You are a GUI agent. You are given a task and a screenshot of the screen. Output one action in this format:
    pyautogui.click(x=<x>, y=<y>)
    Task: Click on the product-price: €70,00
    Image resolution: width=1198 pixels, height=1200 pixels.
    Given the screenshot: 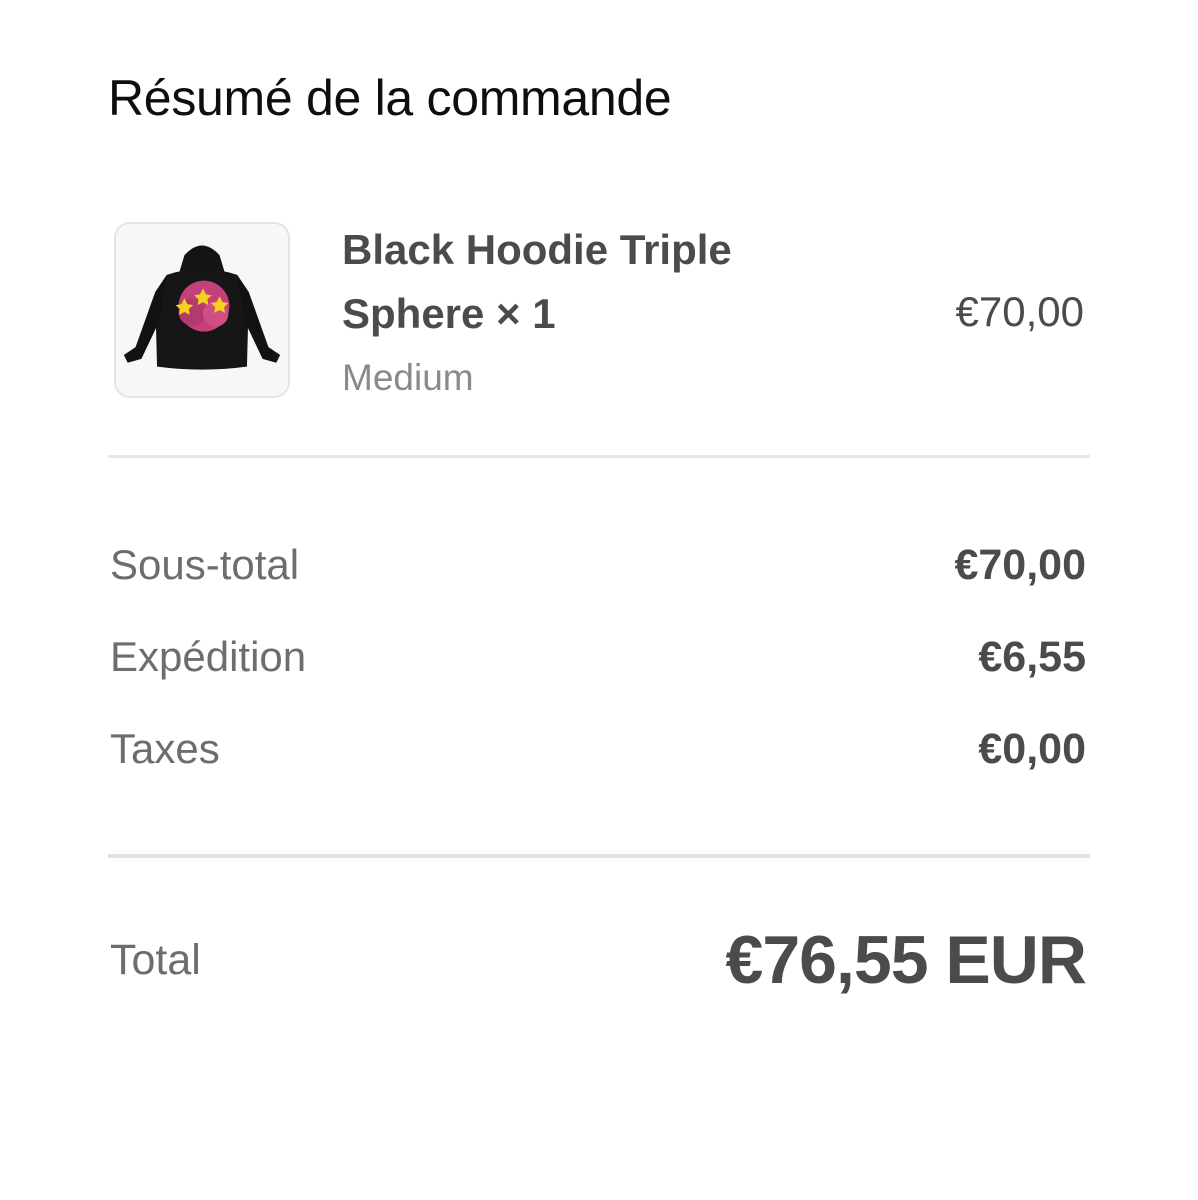 What is the action you would take?
    pyautogui.click(x=1019, y=311)
    